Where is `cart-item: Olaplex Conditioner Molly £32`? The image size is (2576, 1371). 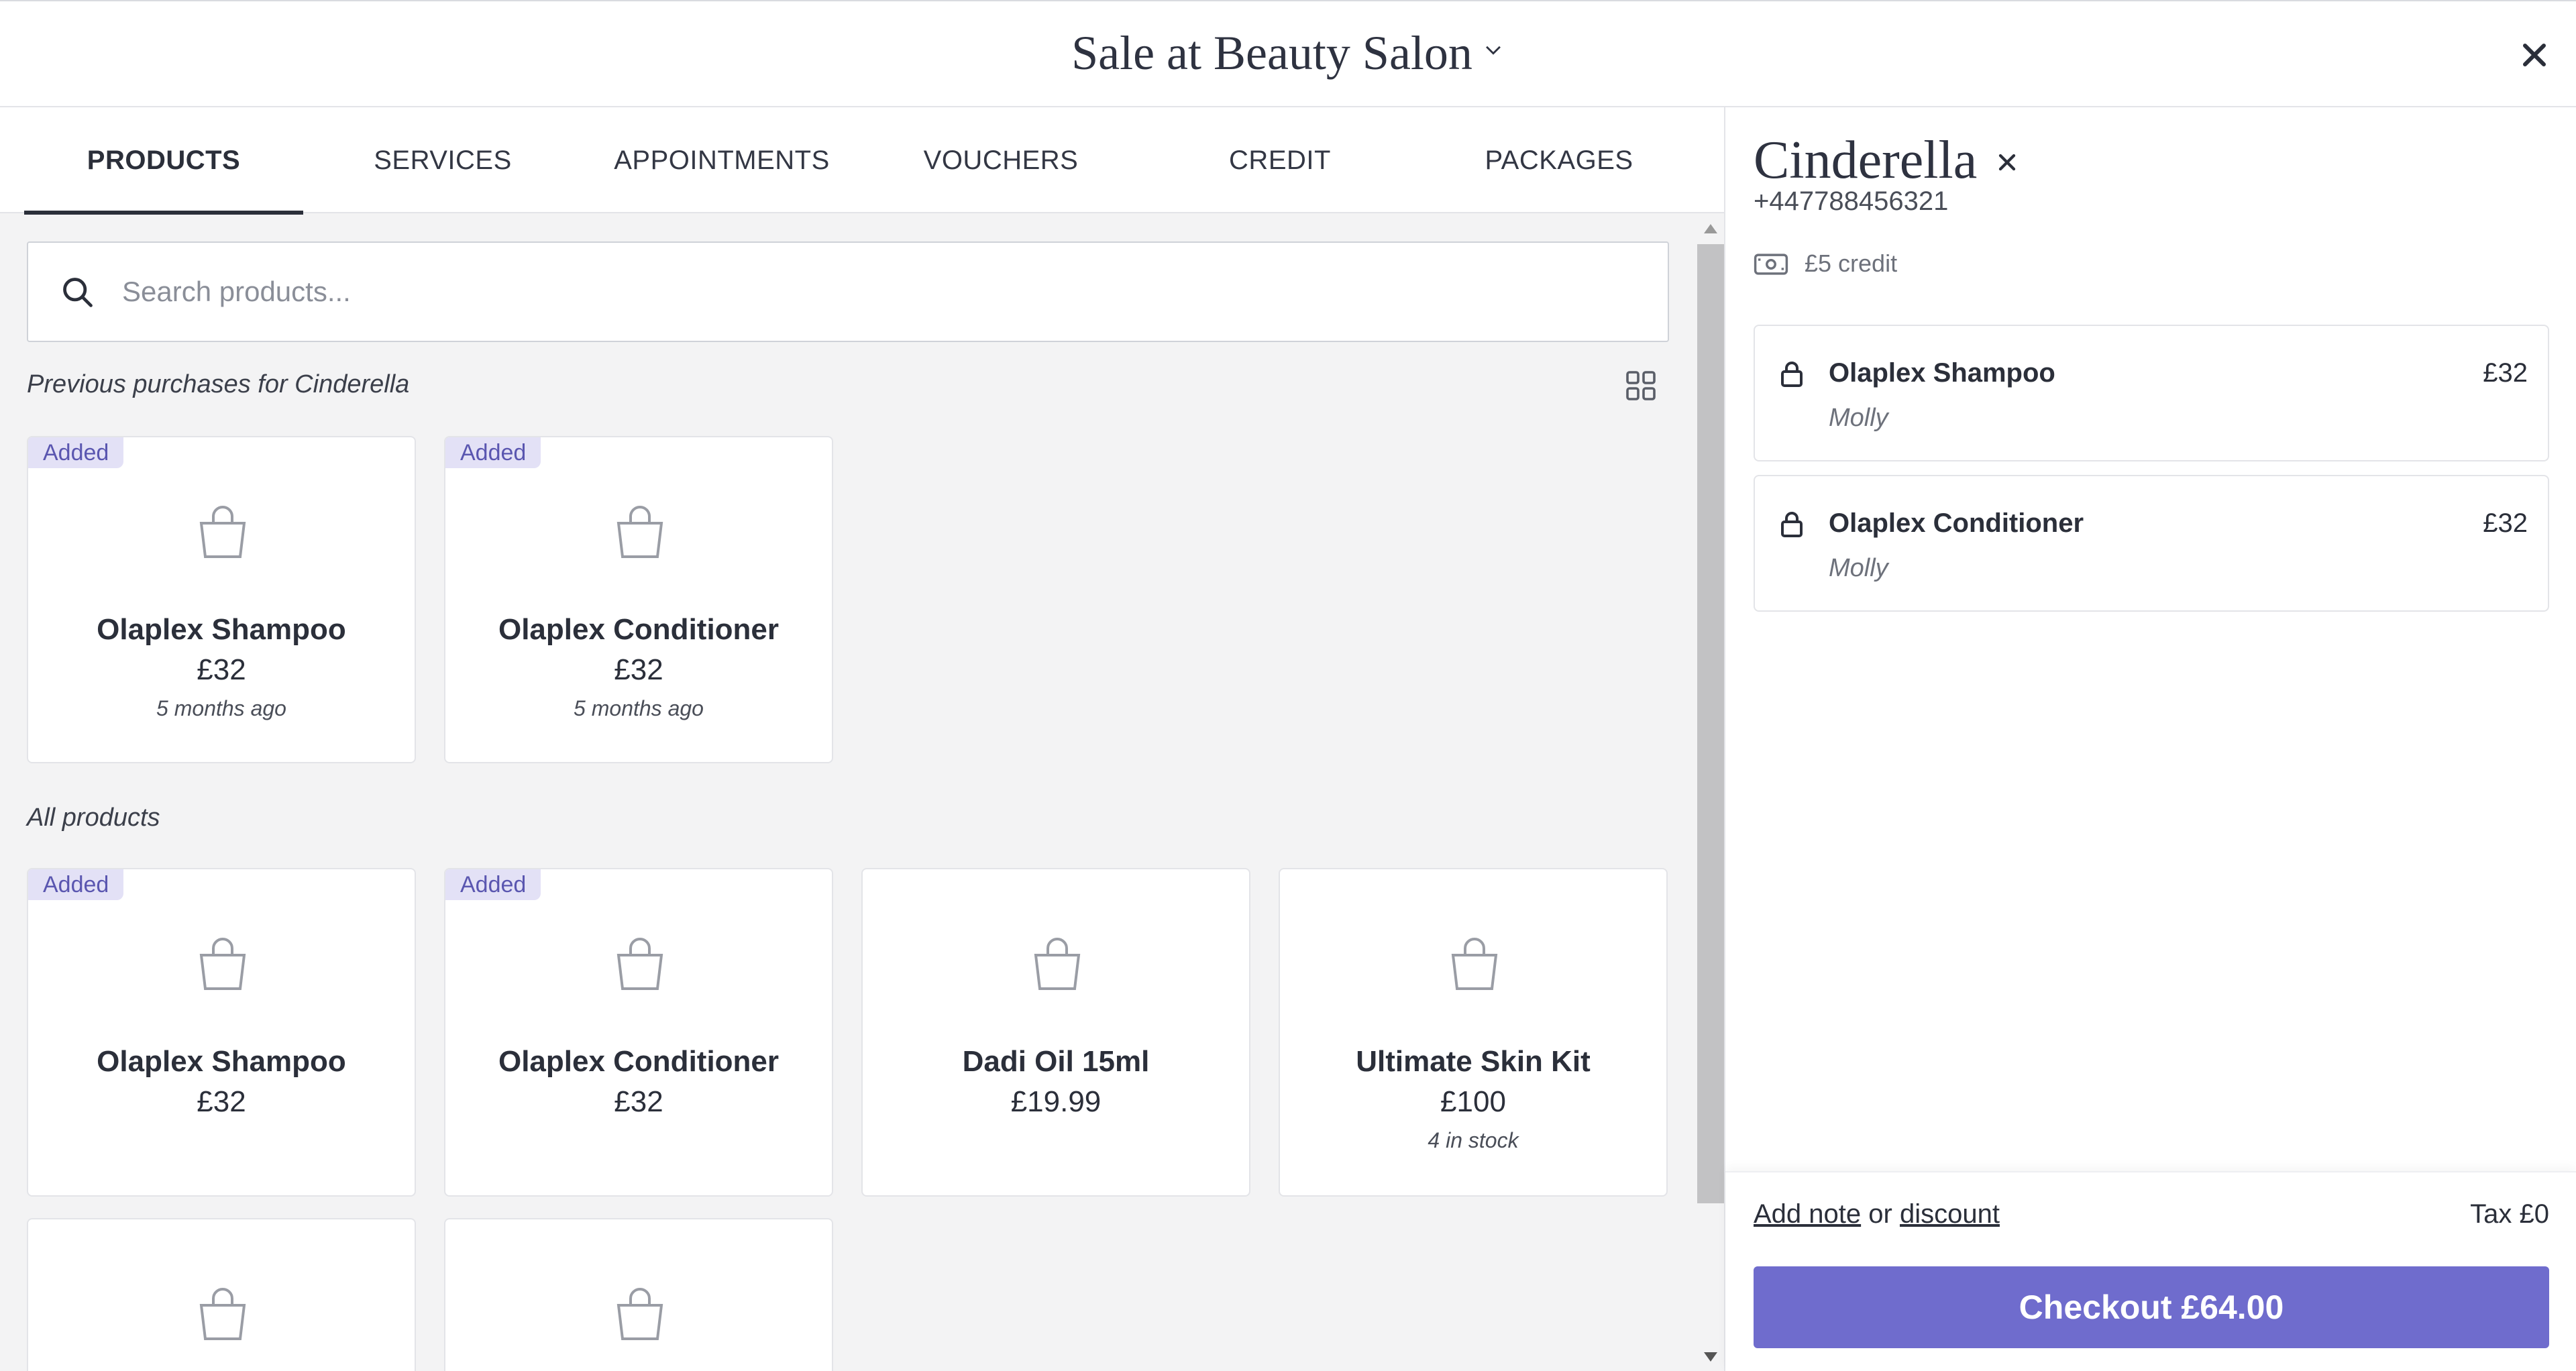
cart-item: Olaplex Conditioner Molly £32 is located at coordinates (2151, 543).